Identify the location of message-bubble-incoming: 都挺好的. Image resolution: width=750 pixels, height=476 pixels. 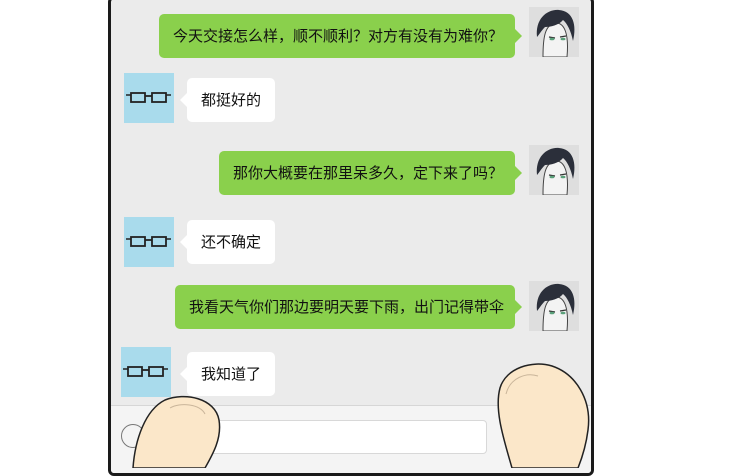
(228, 100).